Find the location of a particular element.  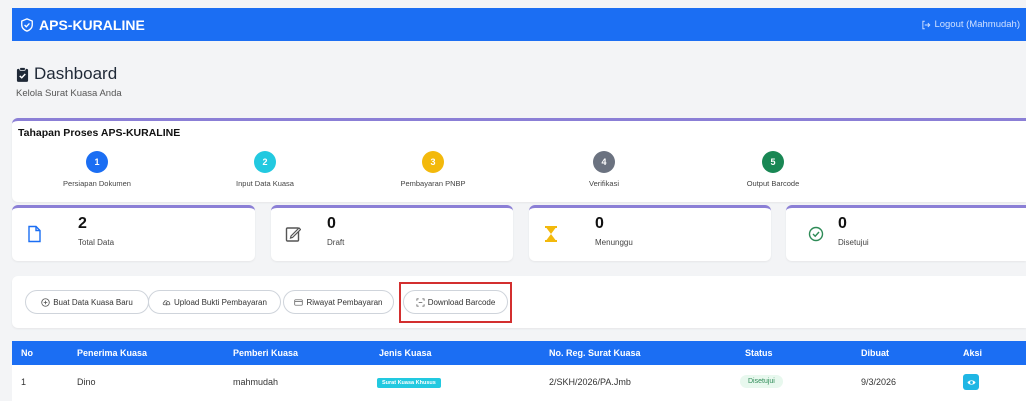

cell-penerima: Dino is located at coordinates (86, 382).